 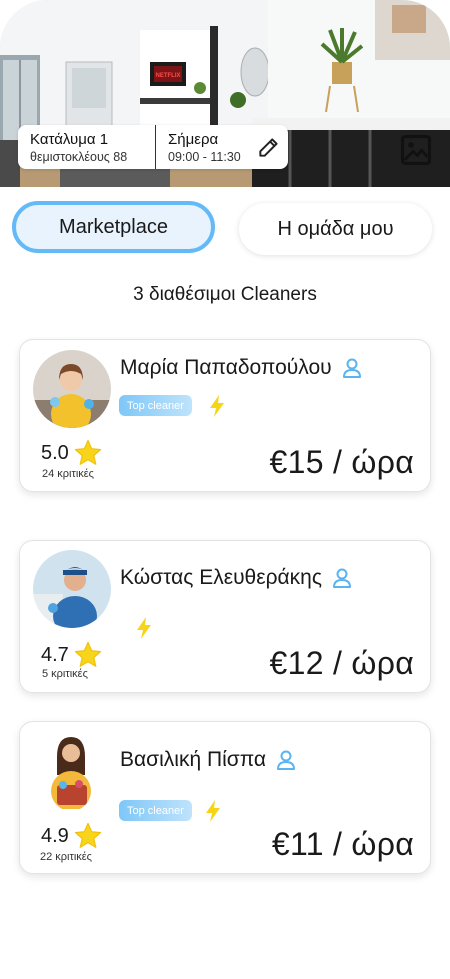 I want to click on available-cleaners-count: 3 διαθέσιμοι Cleaners, so click(x=225, y=294).